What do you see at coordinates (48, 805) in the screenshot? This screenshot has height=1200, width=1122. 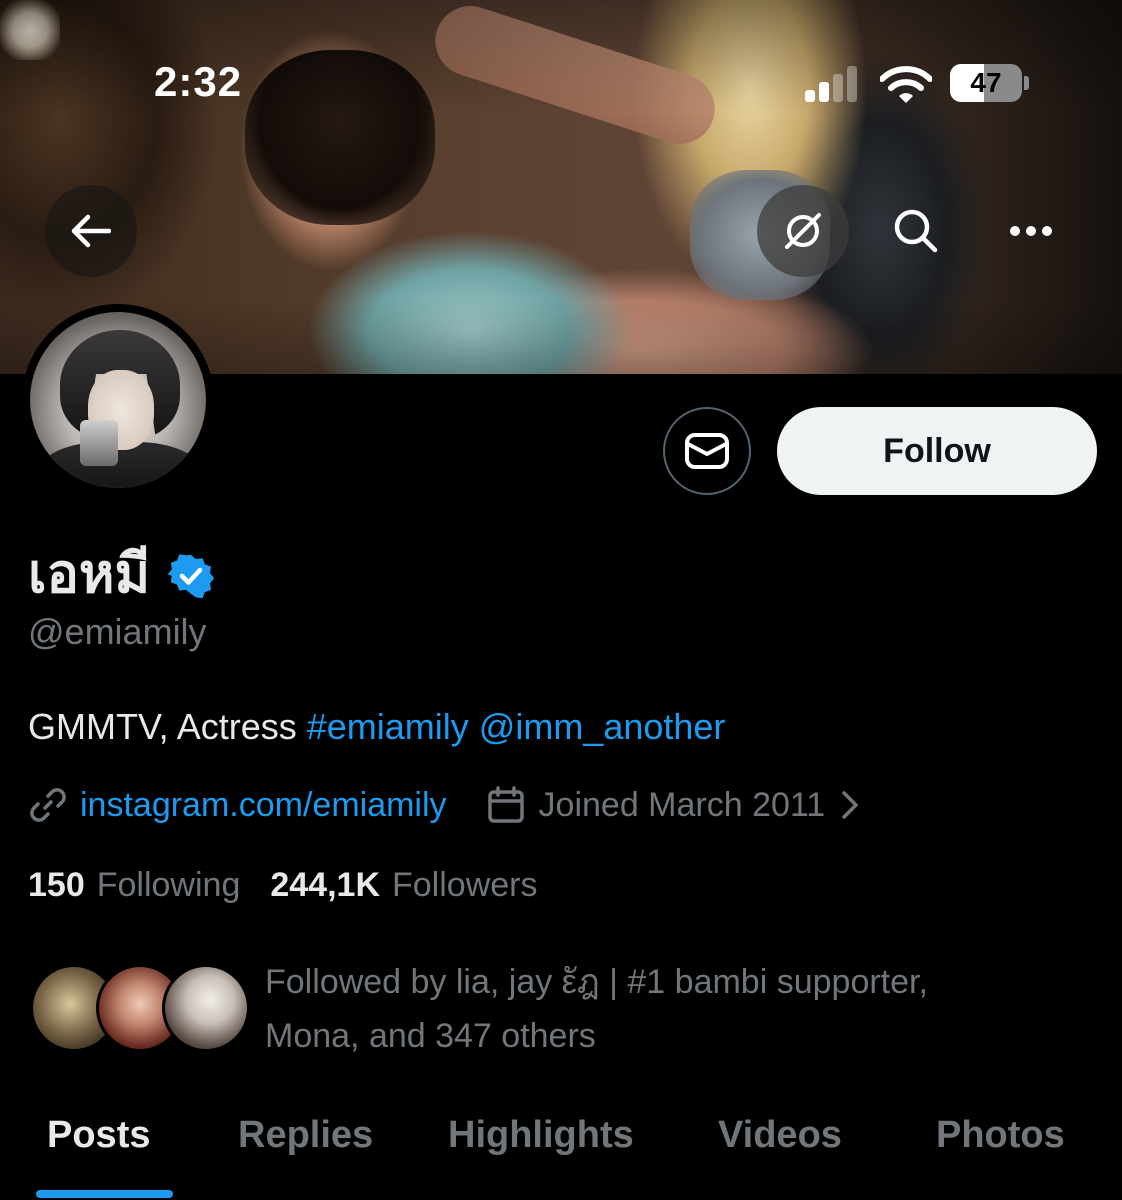 I see `link-icon` at bounding box center [48, 805].